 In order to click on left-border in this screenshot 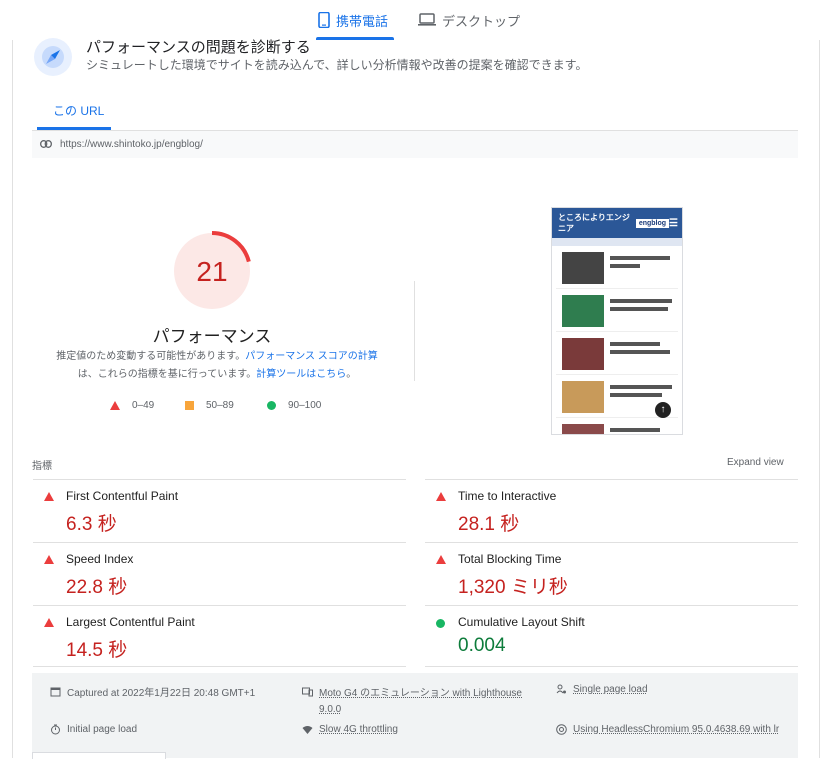, I will do `click(12, 399)`.